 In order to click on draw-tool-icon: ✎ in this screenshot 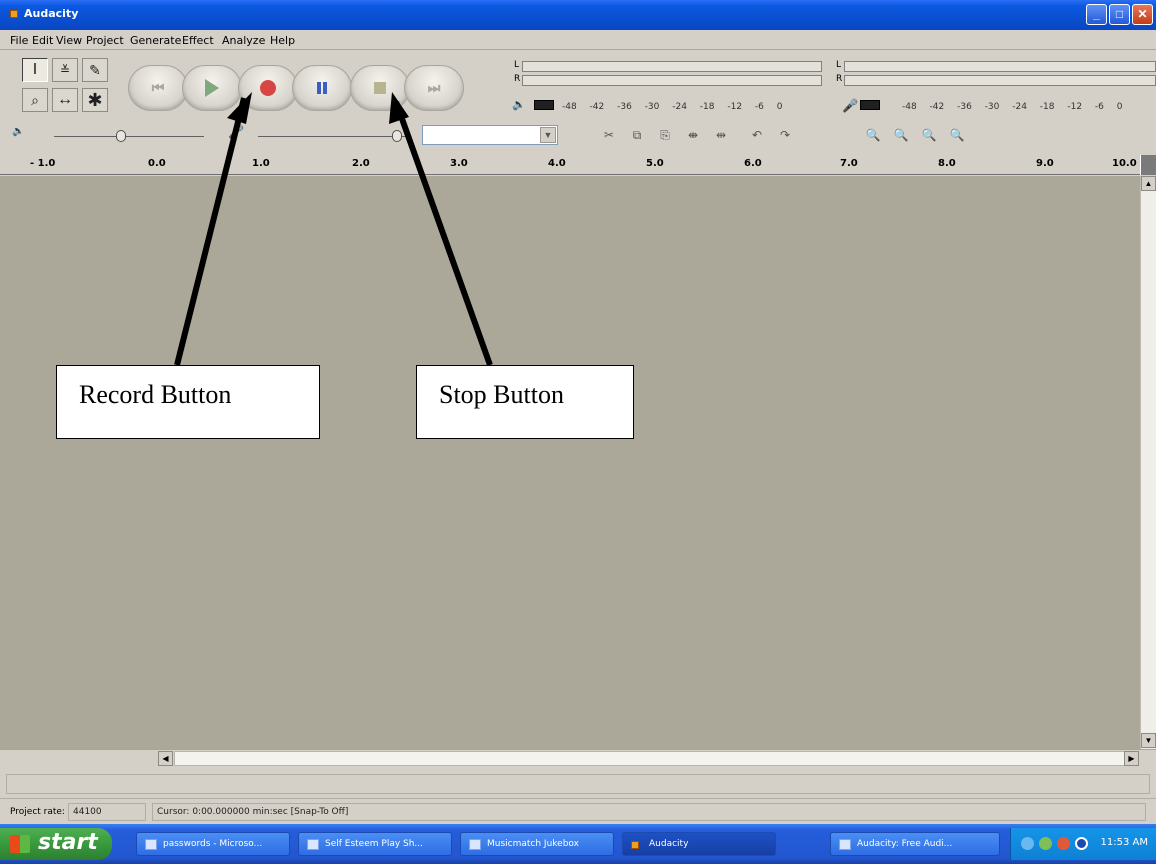, I will do `click(95, 70)`.